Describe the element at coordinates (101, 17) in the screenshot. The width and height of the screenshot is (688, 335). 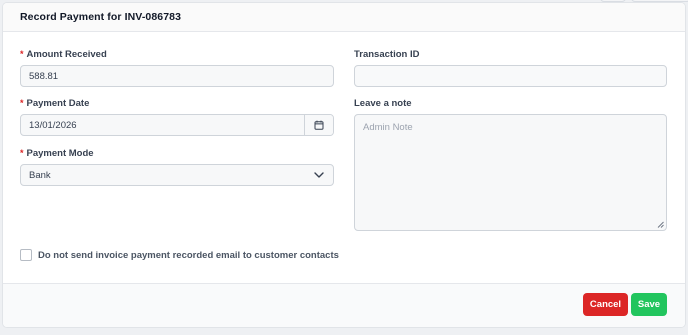
I see `modal-title: Record Payment for INV-086783` at that location.